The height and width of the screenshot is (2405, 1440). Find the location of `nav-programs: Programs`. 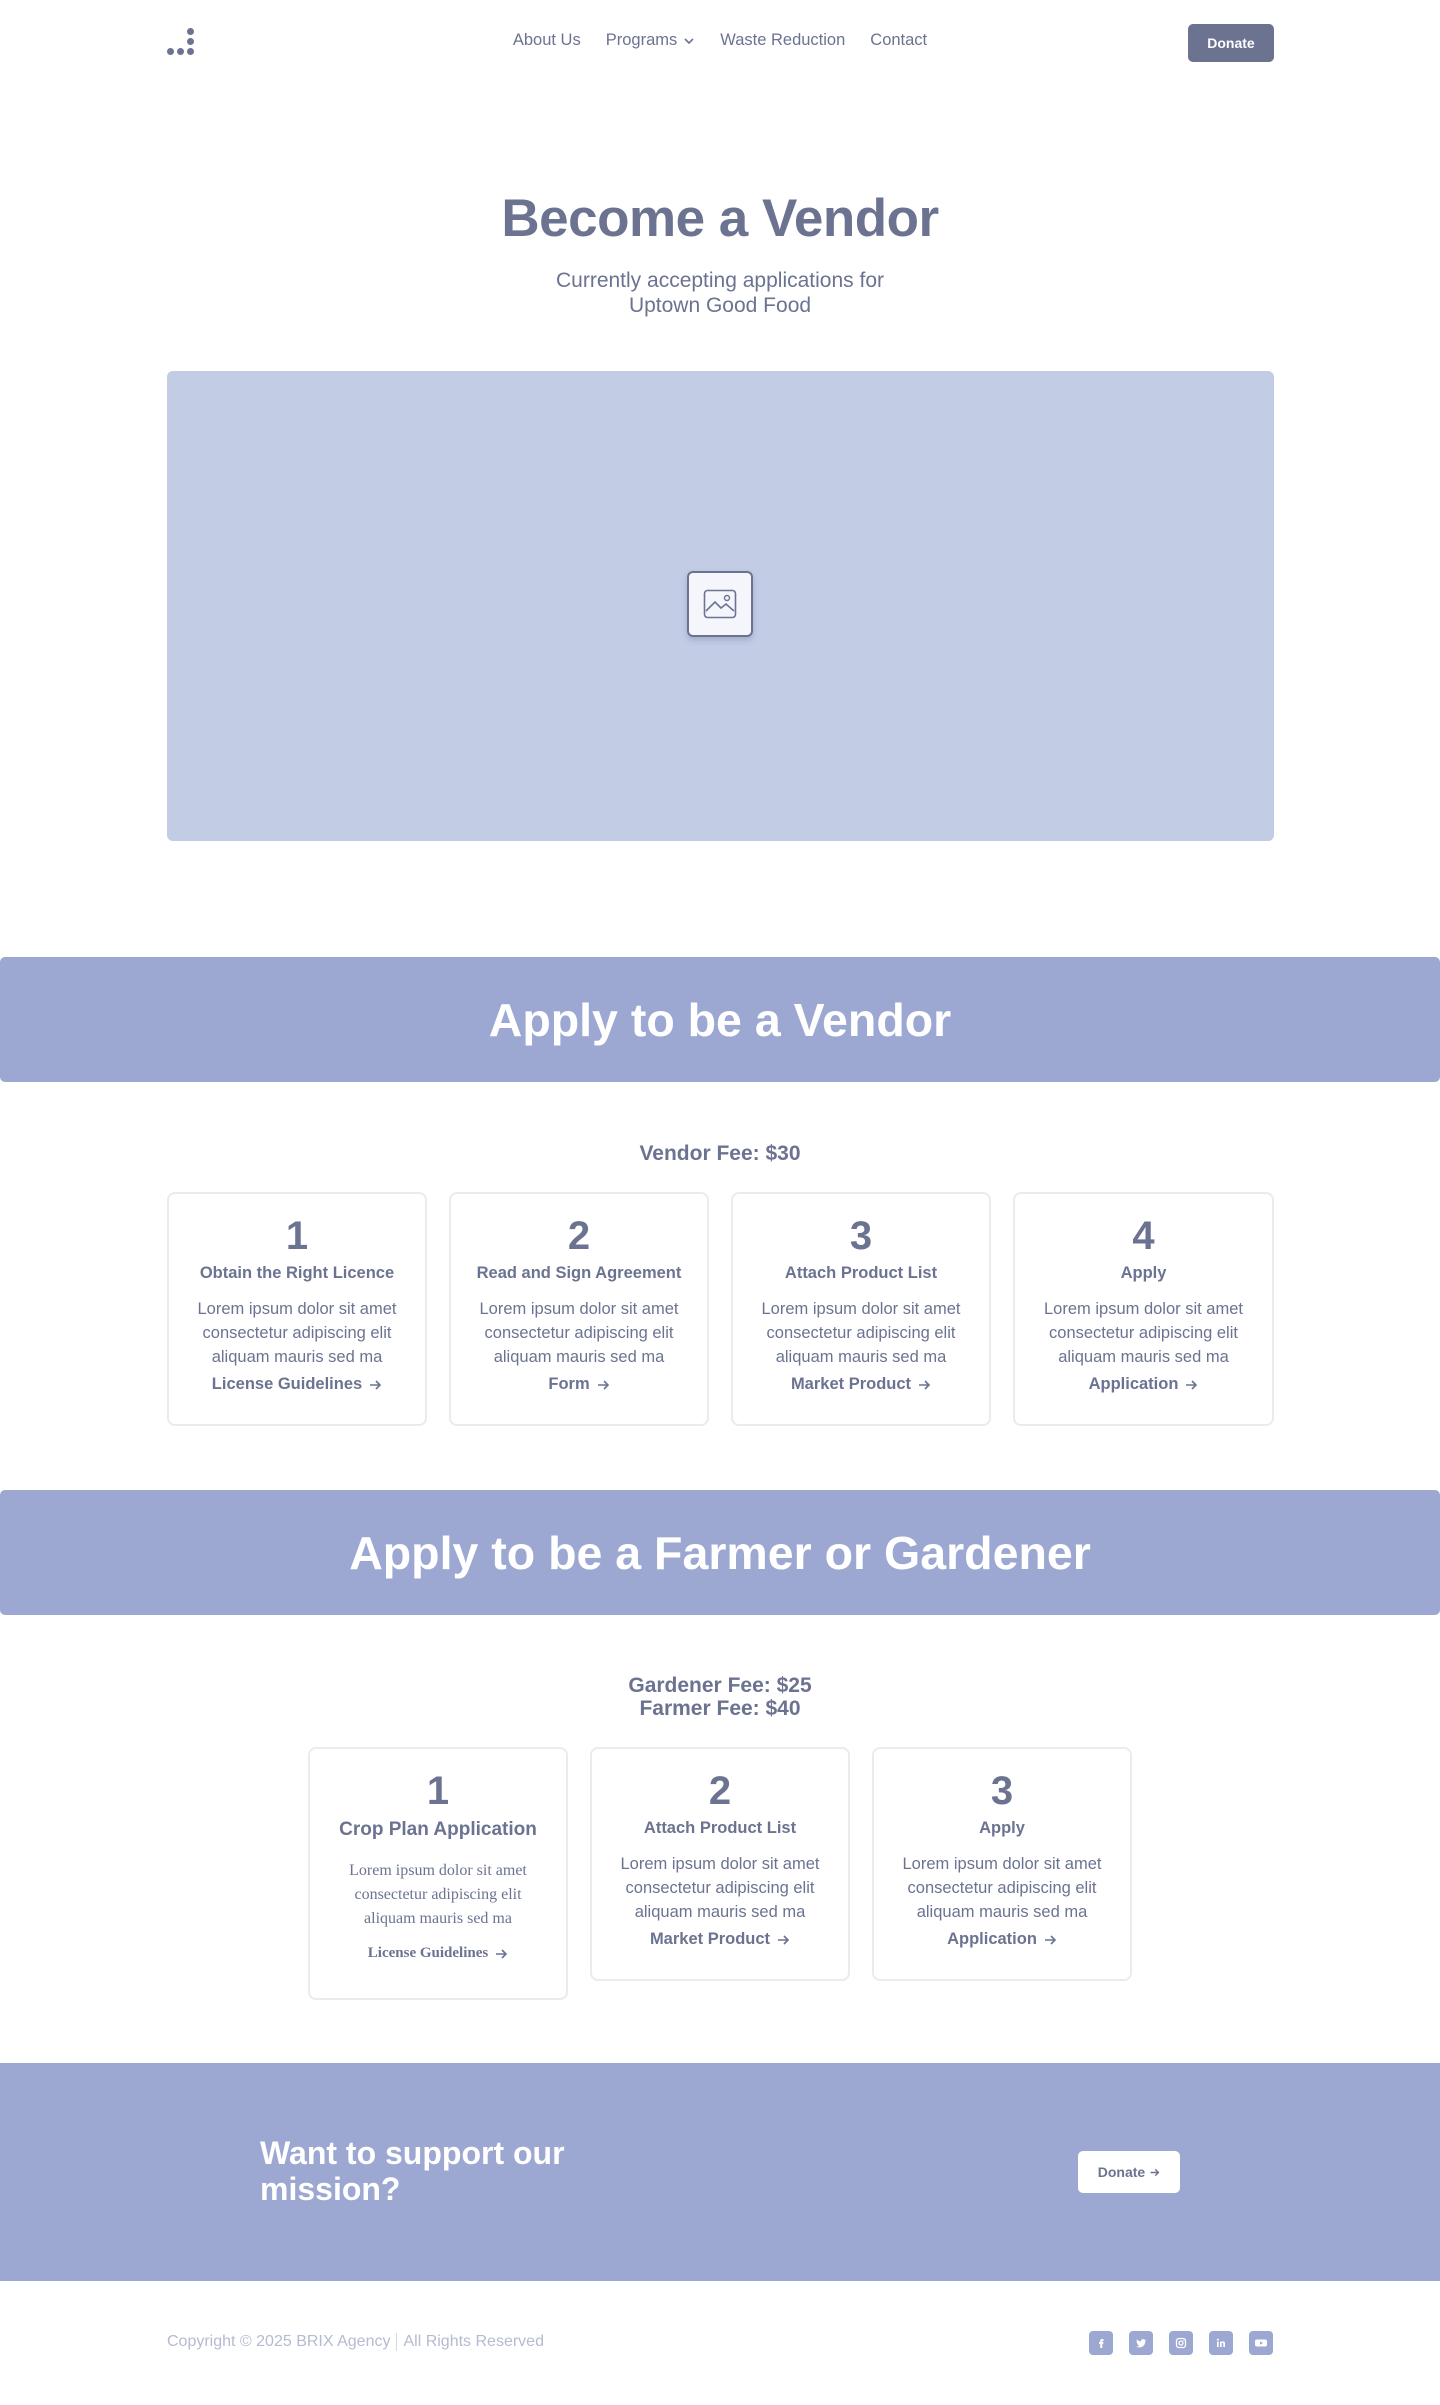

nav-programs: Programs is located at coordinates (651, 40).